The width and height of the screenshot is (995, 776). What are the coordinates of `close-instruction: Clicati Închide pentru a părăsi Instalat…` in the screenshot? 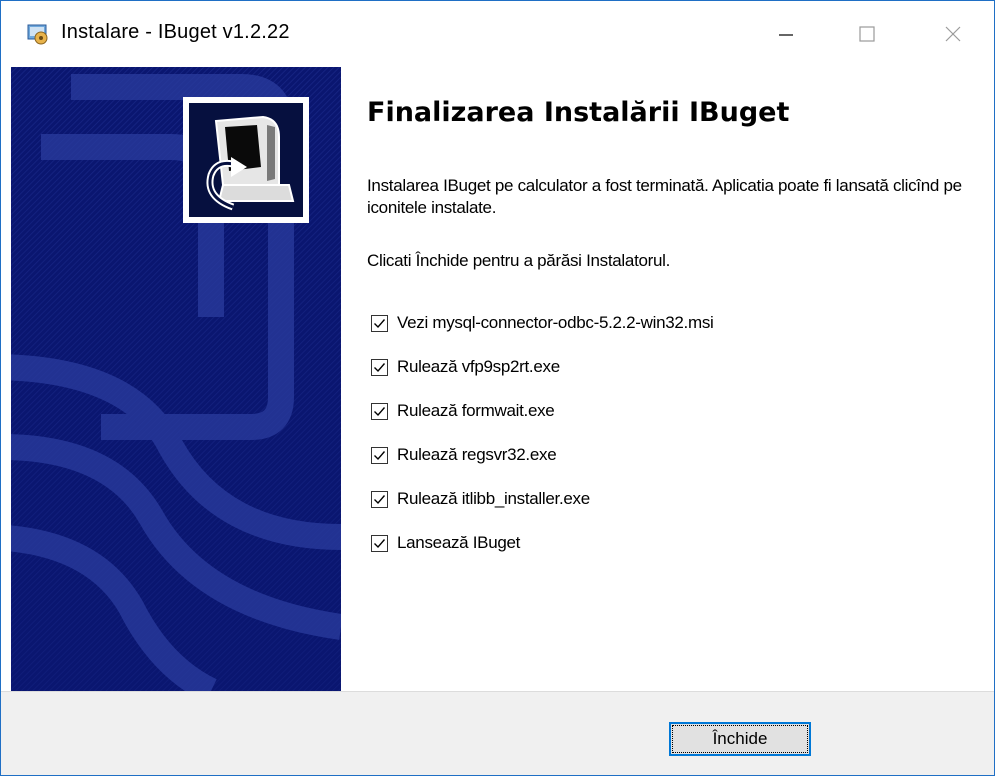 It's located at (519, 260).